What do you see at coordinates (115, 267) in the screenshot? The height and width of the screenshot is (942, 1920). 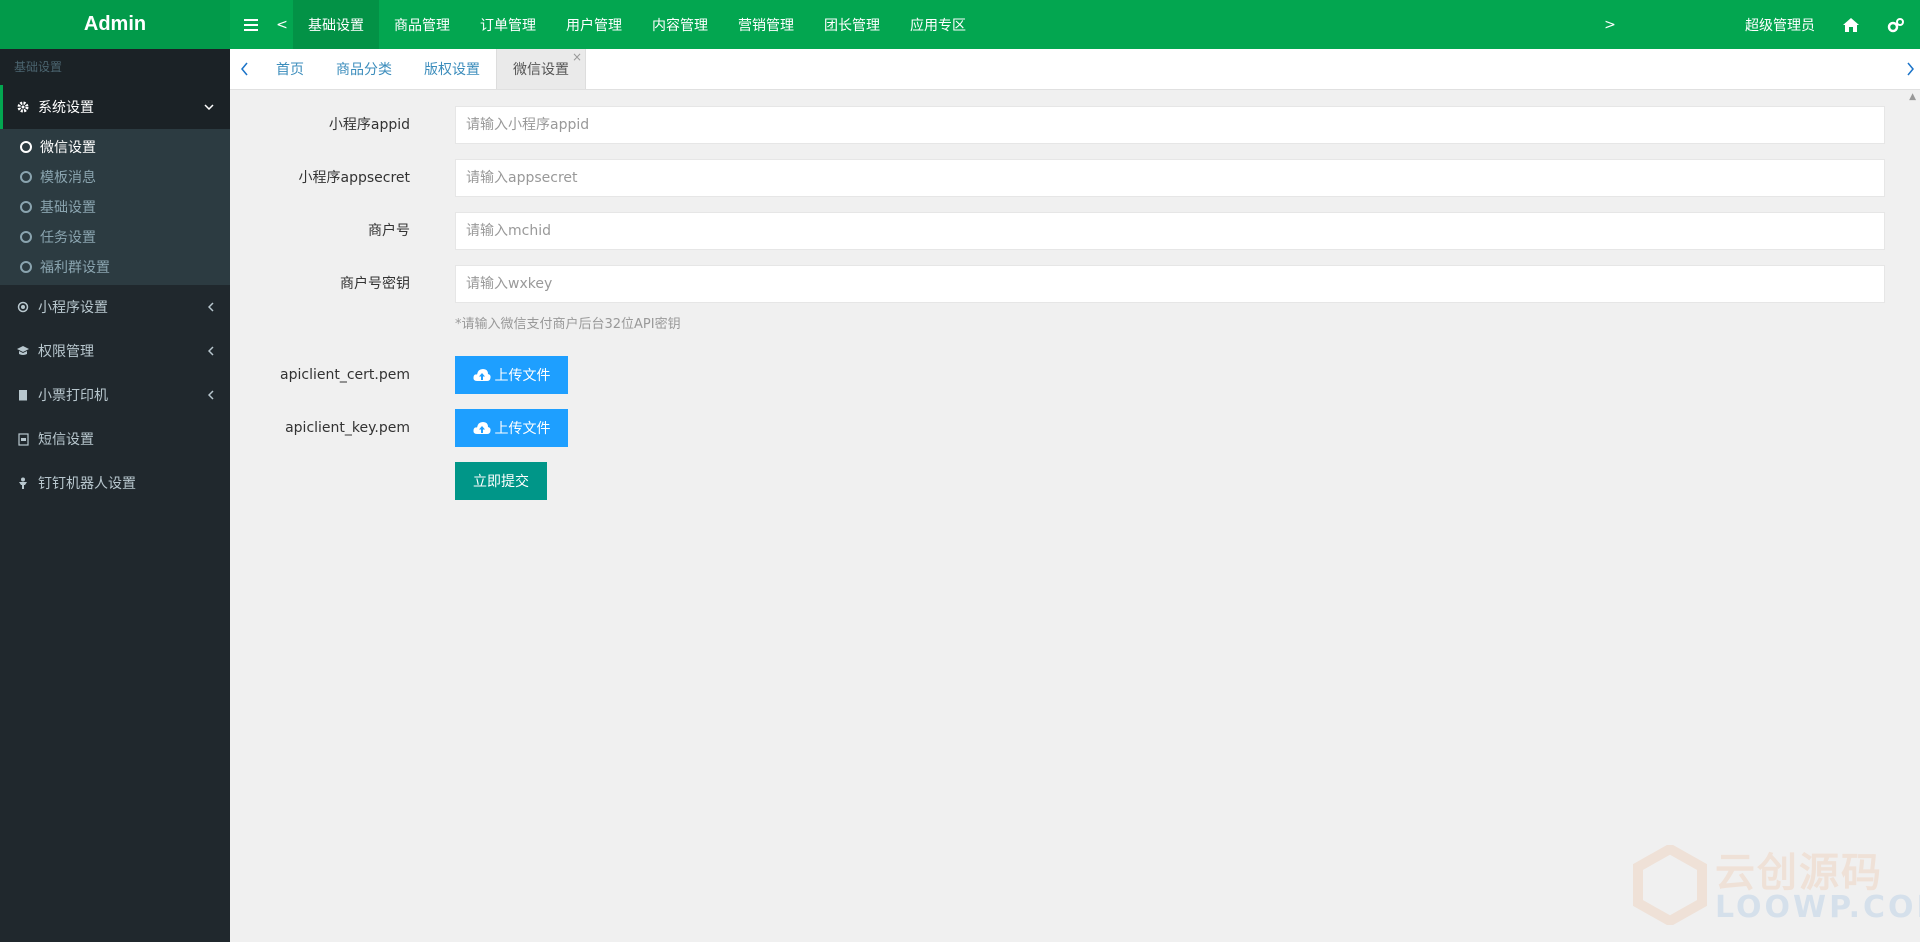 I see `sidebar-subitem-welfare: 福利群设置` at bounding box center [115, 267].